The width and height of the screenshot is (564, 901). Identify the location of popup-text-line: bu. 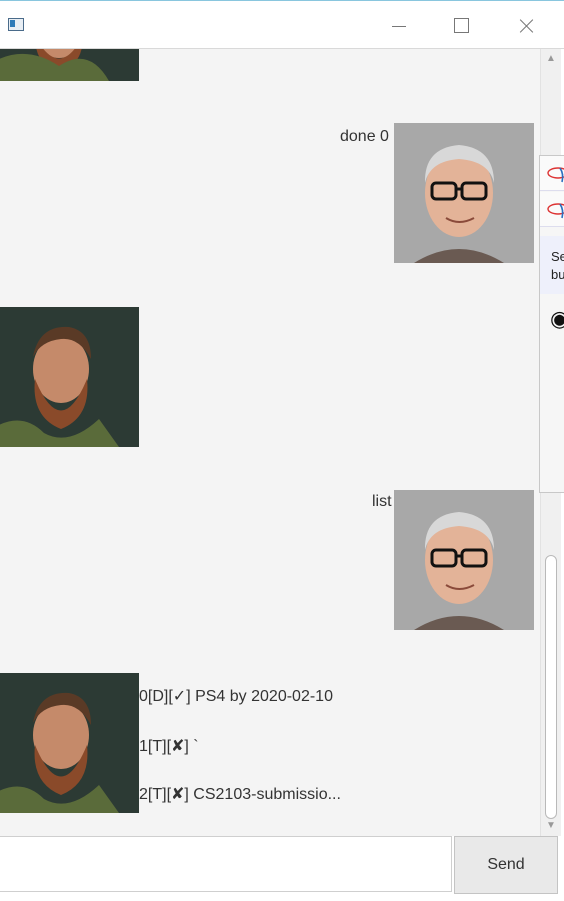
(557, 274).